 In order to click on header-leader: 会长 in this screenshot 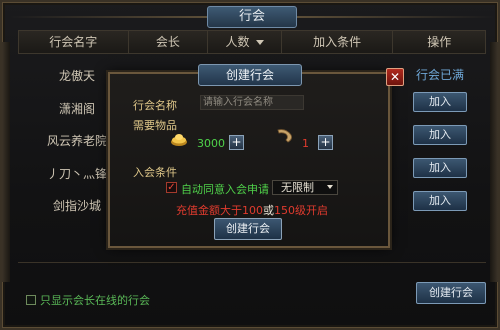, I will do `click(169, 42)`.